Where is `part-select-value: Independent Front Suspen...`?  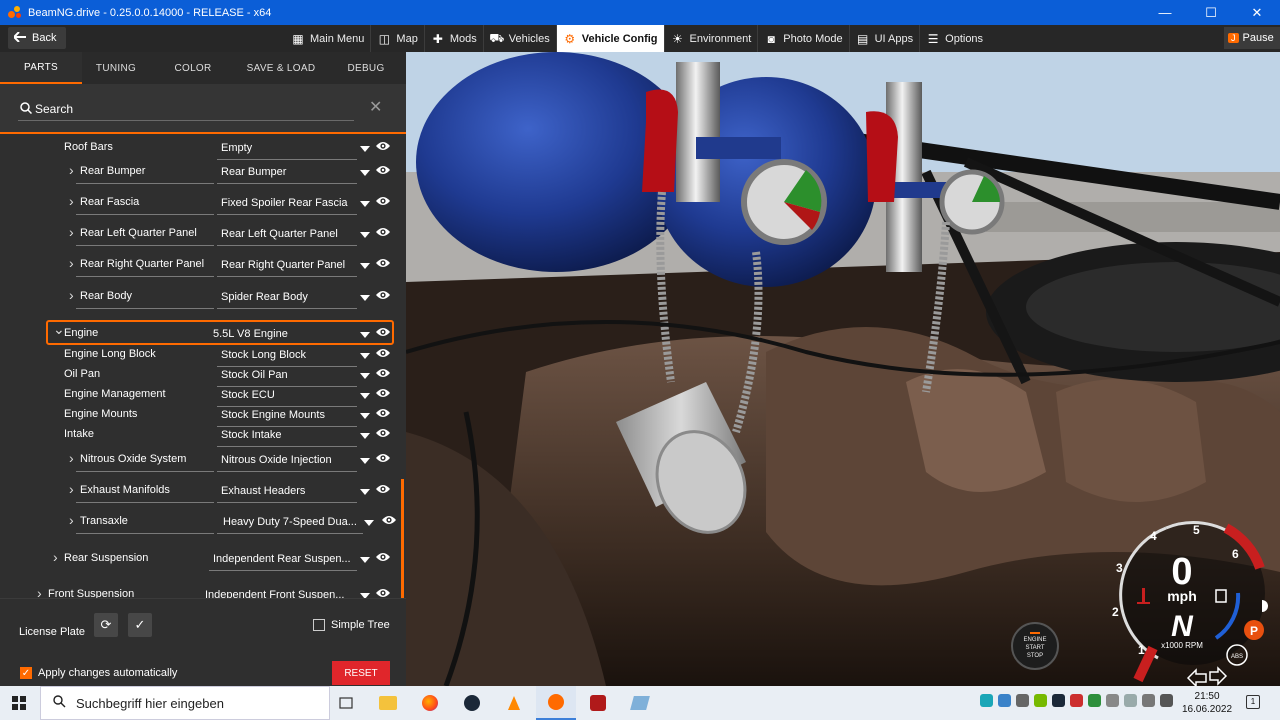 part-select-value: Independent Front Suspen... is located at coordinates (274, 593).